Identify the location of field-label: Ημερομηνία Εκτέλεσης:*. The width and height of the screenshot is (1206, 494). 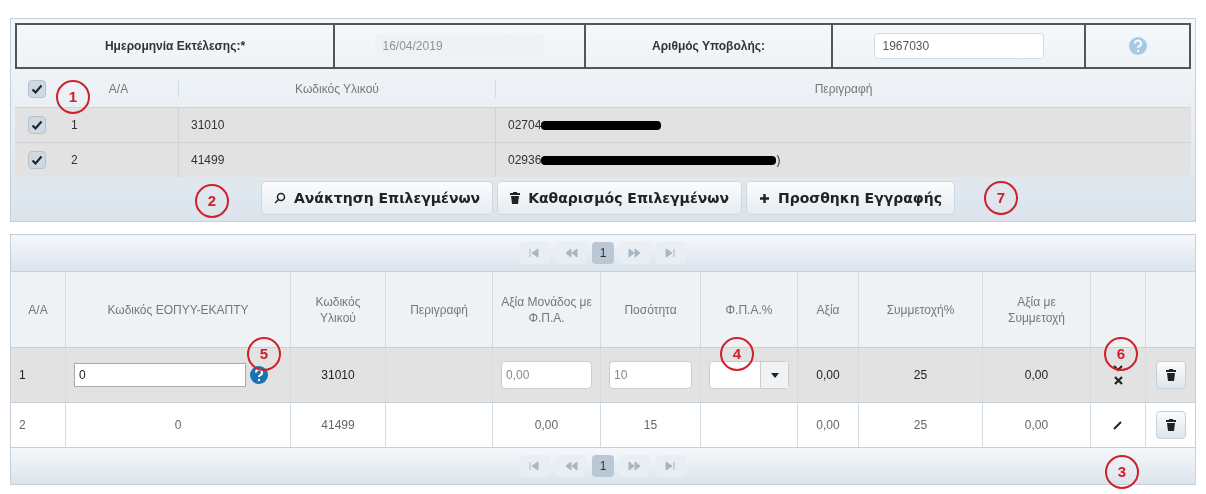
(176, 46).